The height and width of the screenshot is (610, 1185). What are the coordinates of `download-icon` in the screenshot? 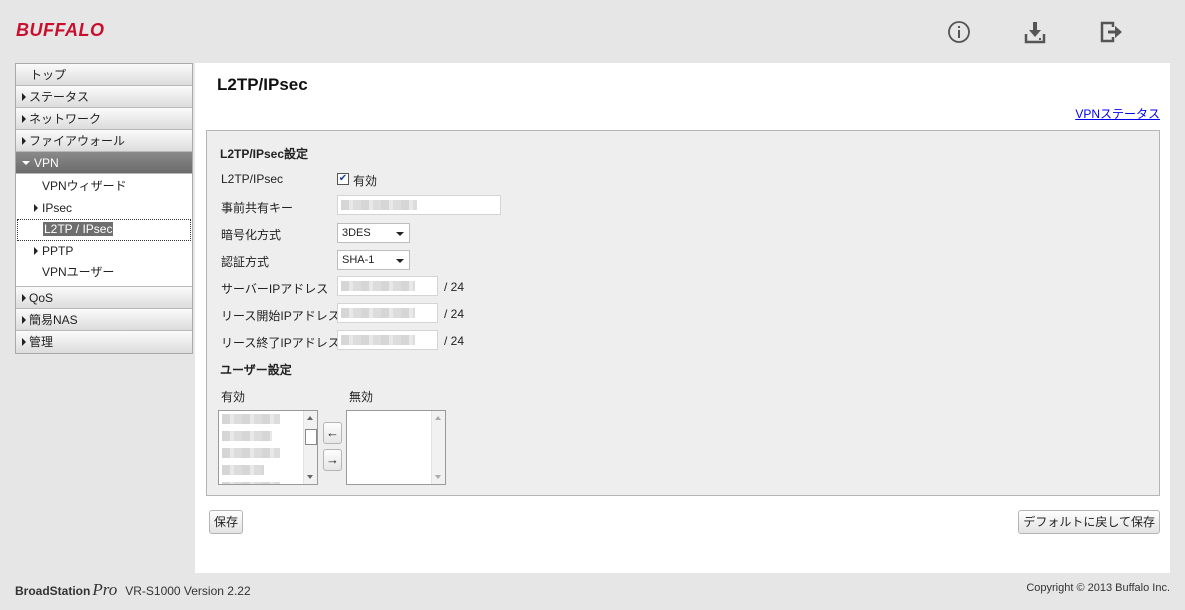 It's located at (1035, 32).